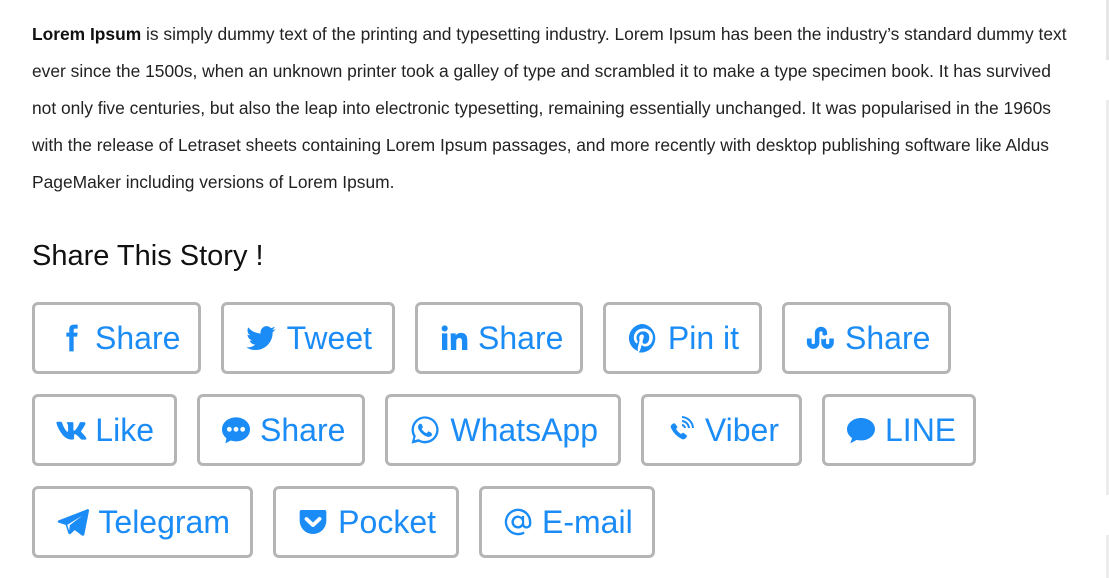 Image resolution: width=1109 pixels, height=578 pixels. What do you see at coordinates (71, 338) in the screenshot?
I see `facebook-icon` at bounding box center [71, 338].